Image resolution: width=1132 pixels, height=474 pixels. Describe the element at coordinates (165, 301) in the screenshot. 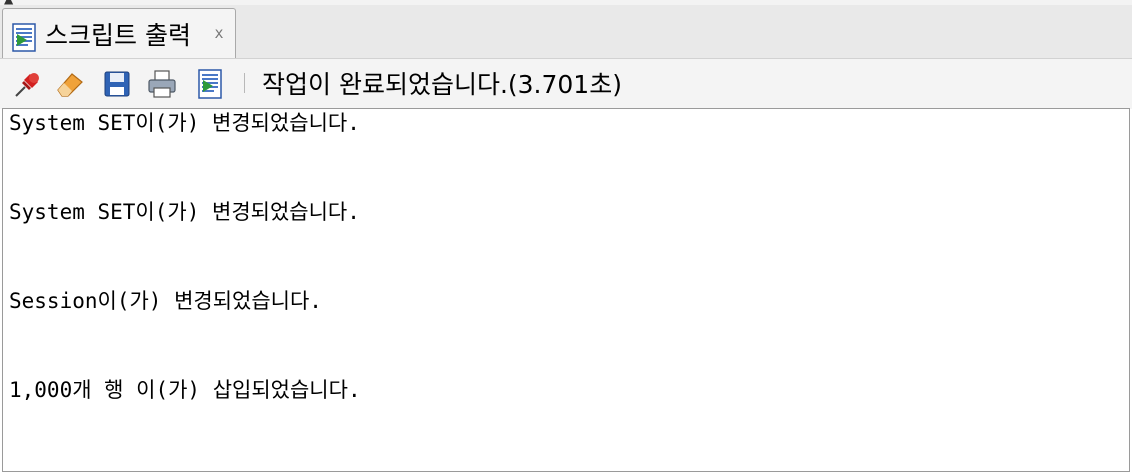

I see `output-line: Session이(가) 변경되었습니다.` at that location.